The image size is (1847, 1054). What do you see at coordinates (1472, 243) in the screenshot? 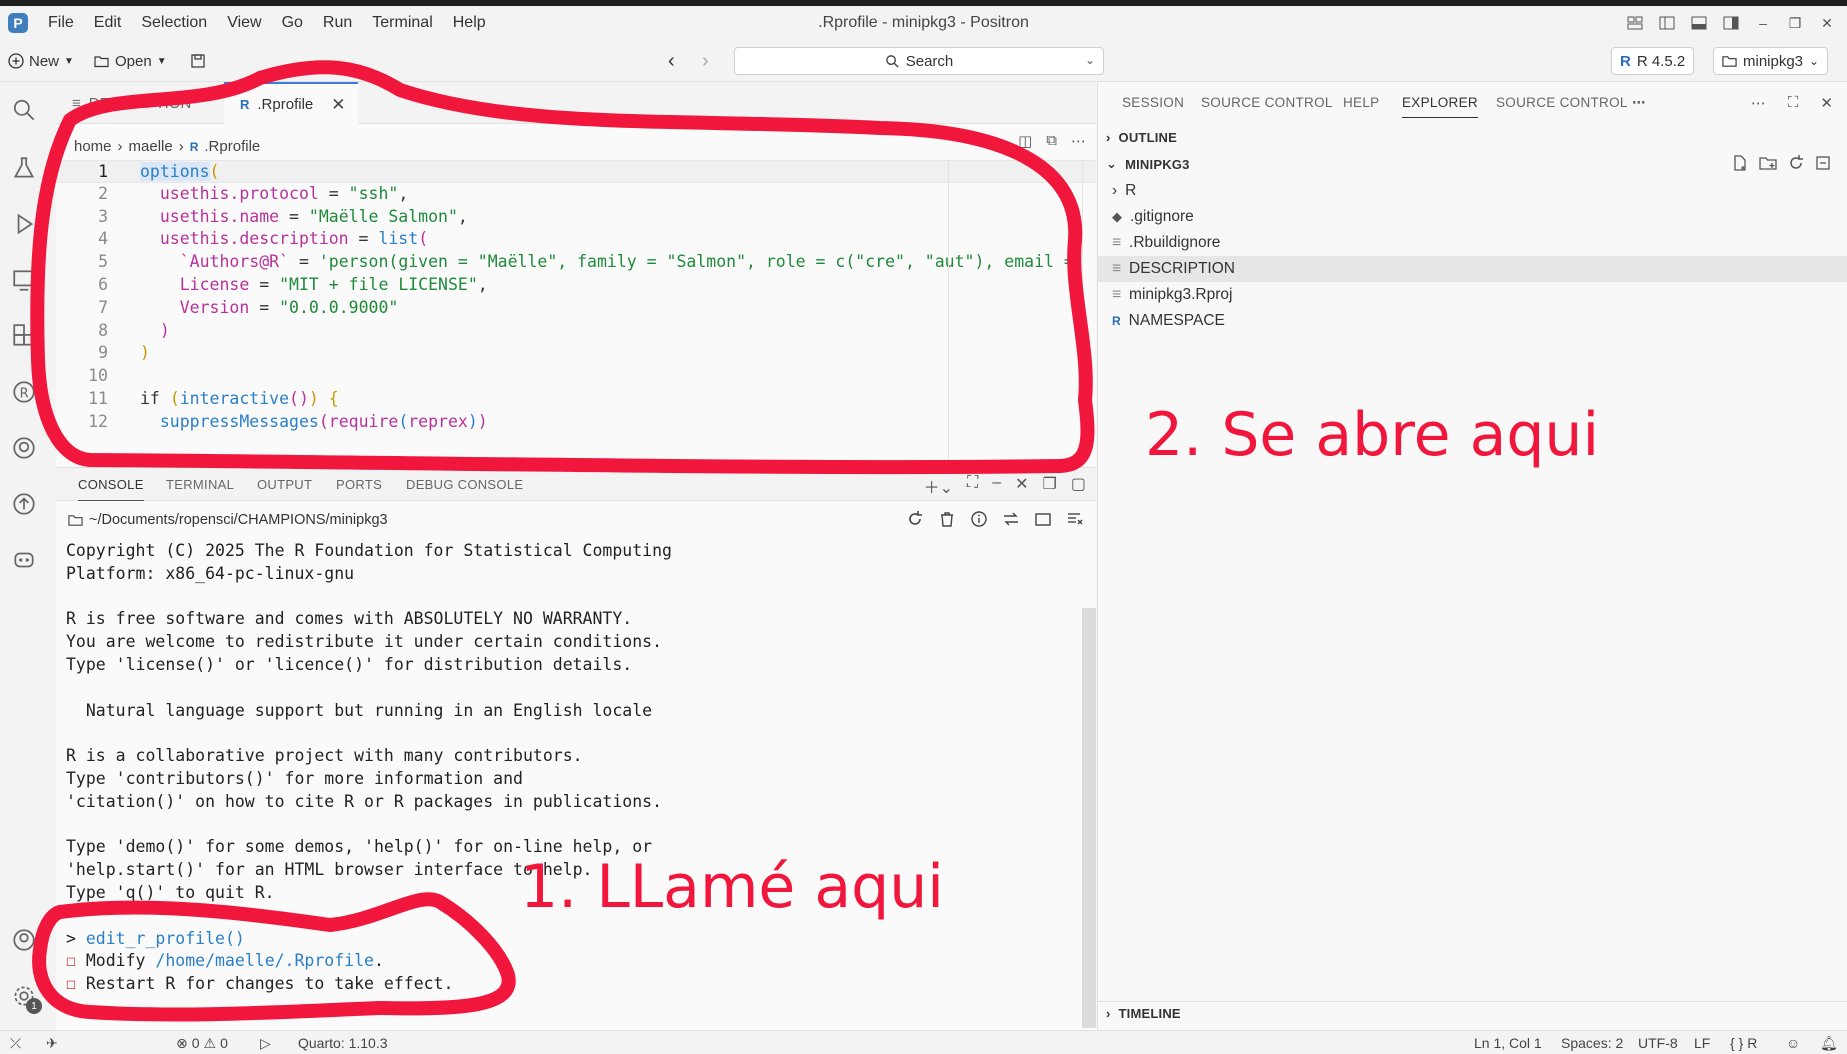
I see `tree-file-rbuildignore: ≡ .Rbuildignore` at bounding box center [1472, 243].